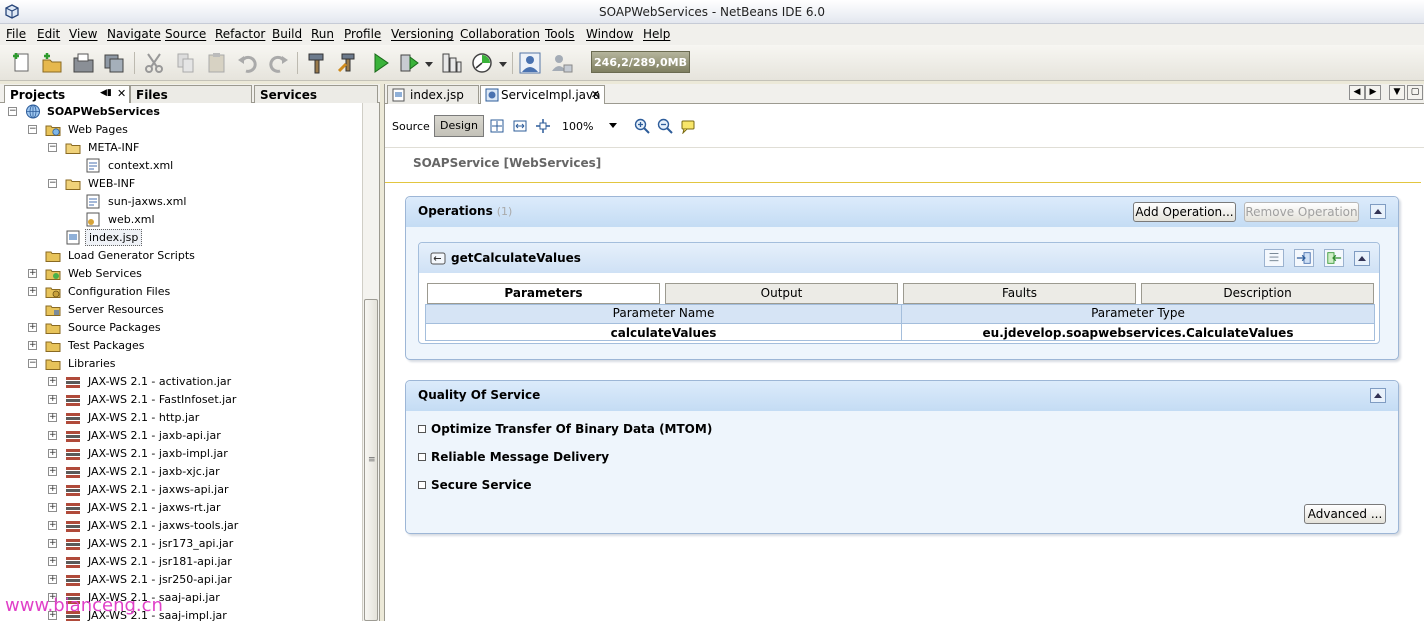  Describe the element at coordinates (665, 126) in the screenshot. I see `zoom-out-icon` at that location.